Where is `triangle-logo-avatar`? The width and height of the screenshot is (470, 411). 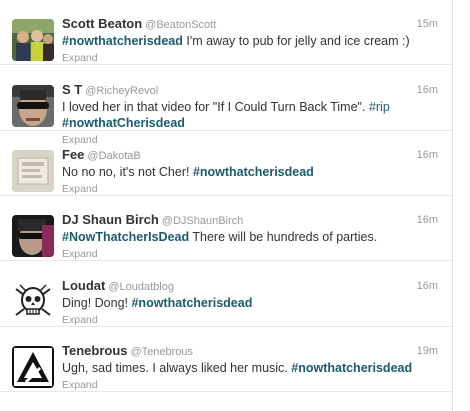
triangle-logo-avatar is located at coordinates (33, 367).